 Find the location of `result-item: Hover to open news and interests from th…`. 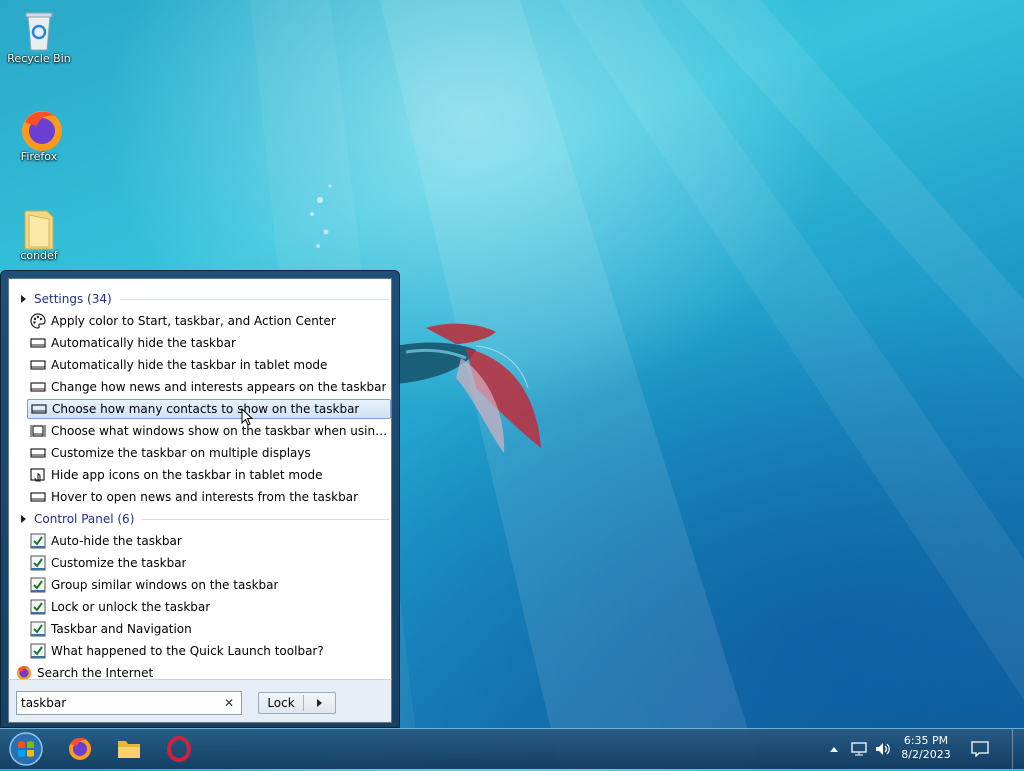

result-item: Hover to open news and interests from th… is located at coordinates (209, 497).